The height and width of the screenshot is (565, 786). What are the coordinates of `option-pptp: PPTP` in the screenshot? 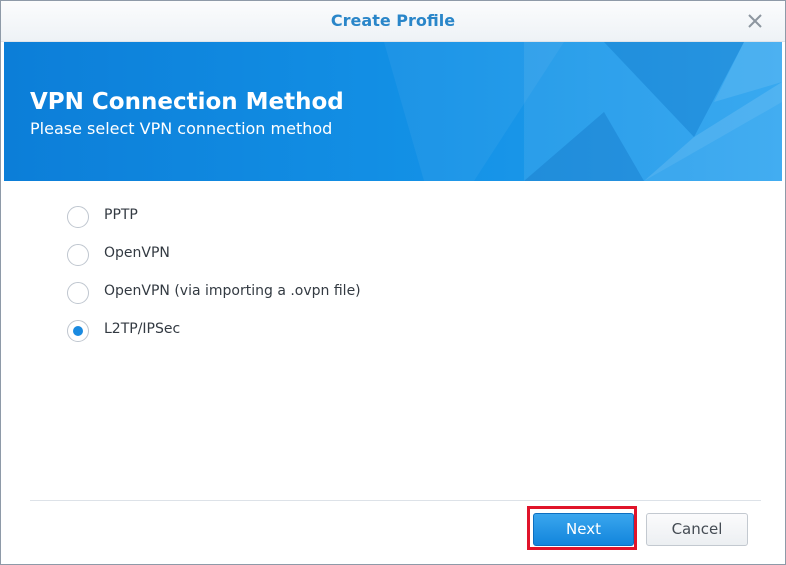 It's located at (277, 222).